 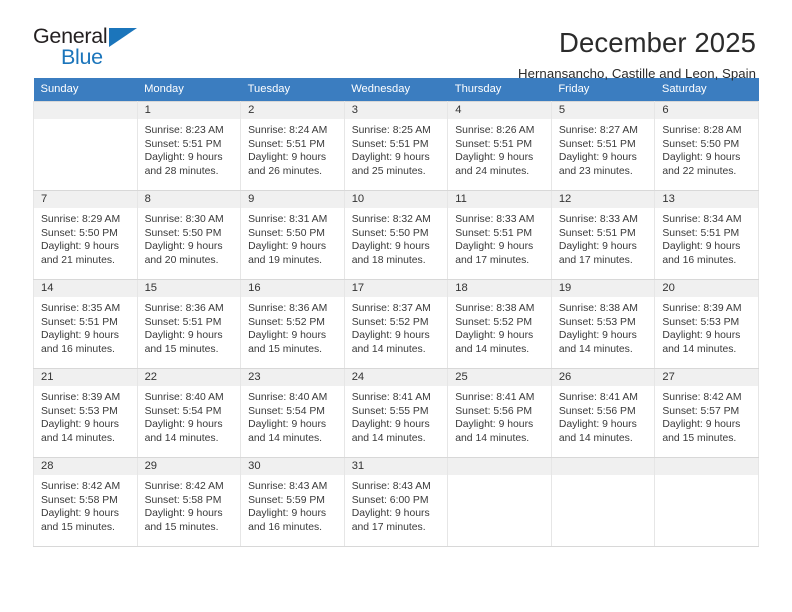 What do you see at coordinates (603, 90) in the screenshot?
I see `weekday-header-friday: Friday` at bounding box center [603, 90].